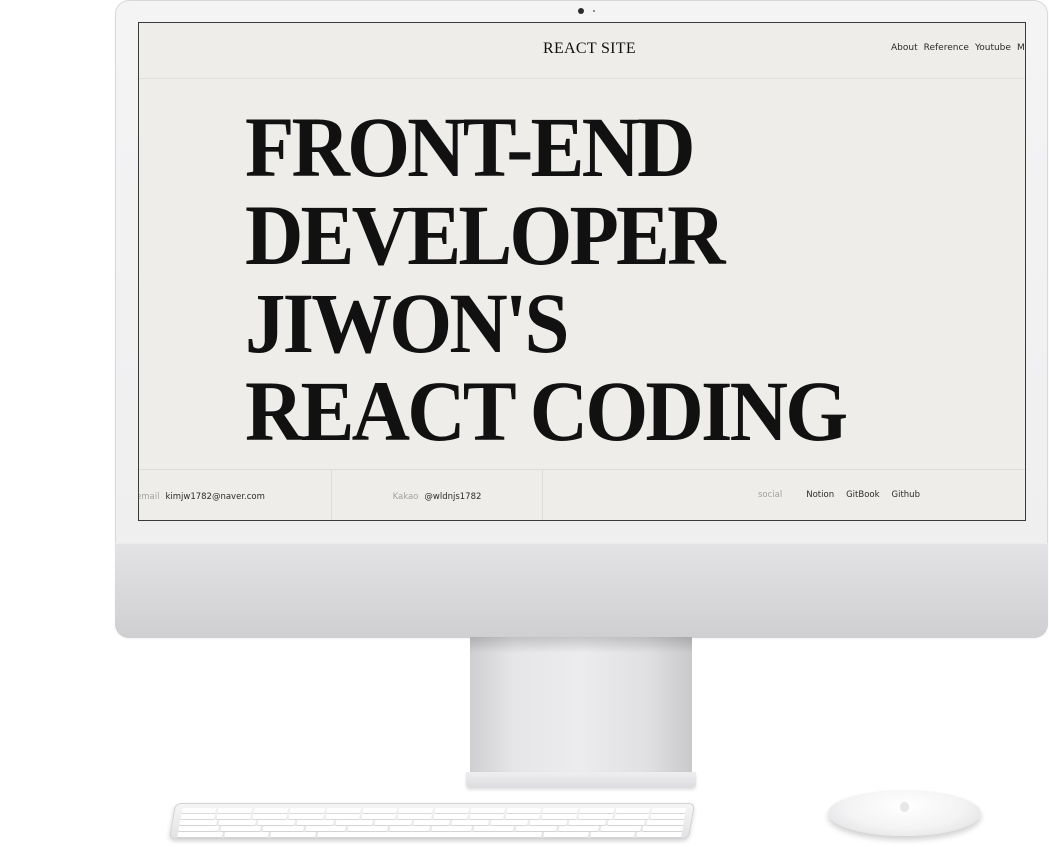  Describe the element at coordinates (581, 780) in the screenshot. I see `imac-stand-foot` at that location.